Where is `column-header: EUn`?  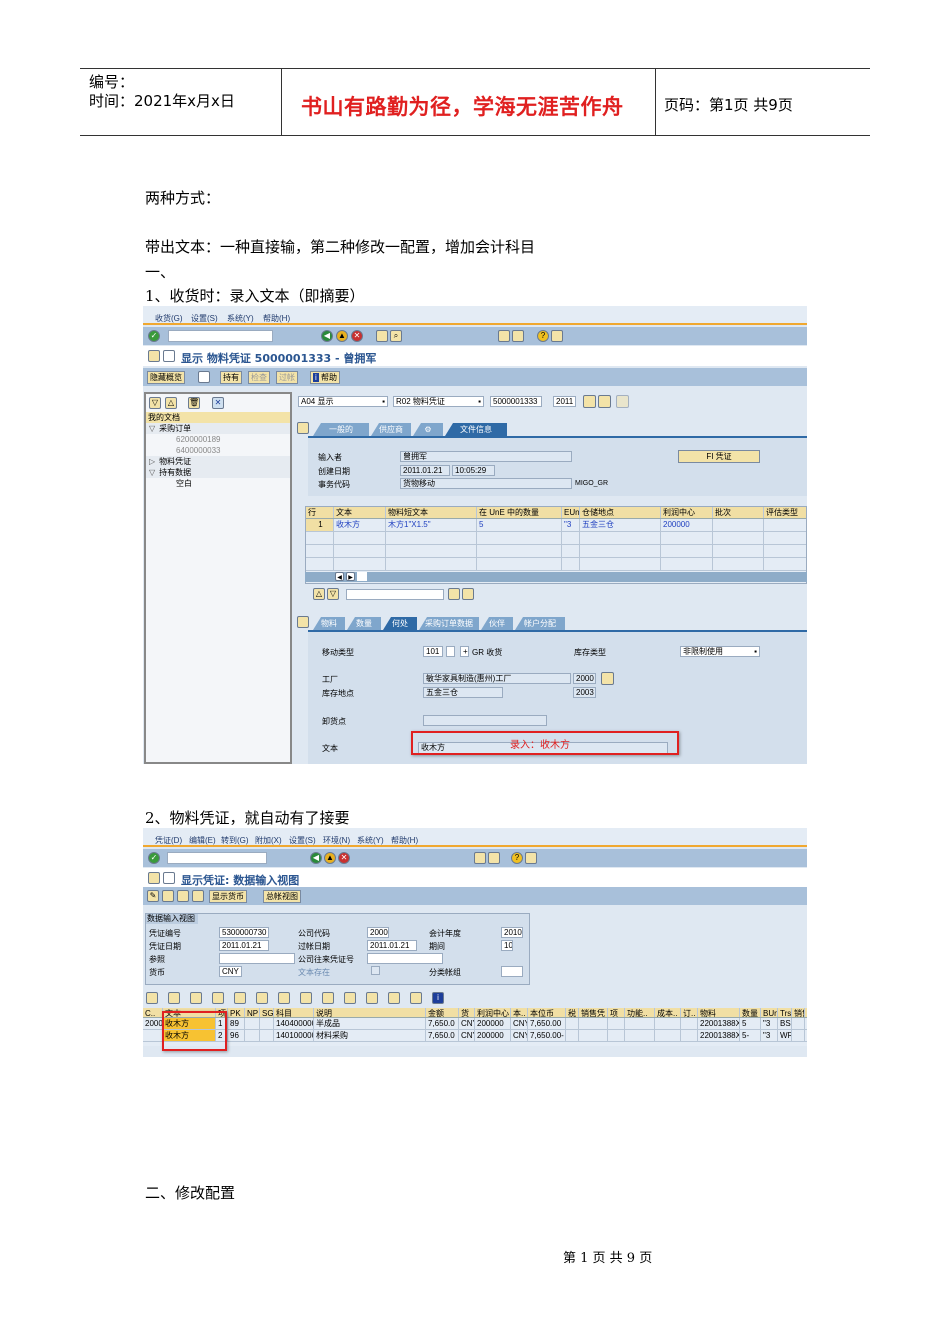
column-header: EUn is located at coordinates (571, 512).